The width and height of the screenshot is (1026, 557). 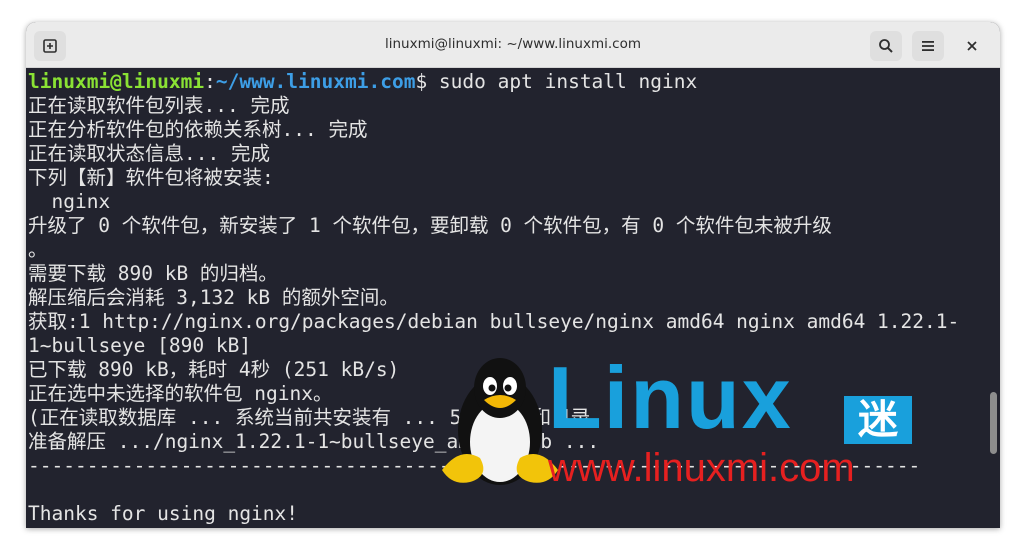 I want to click on window-title: linuxmi@linuxmi: ~/www.linuxmi.com, so click(x=512, y=44).